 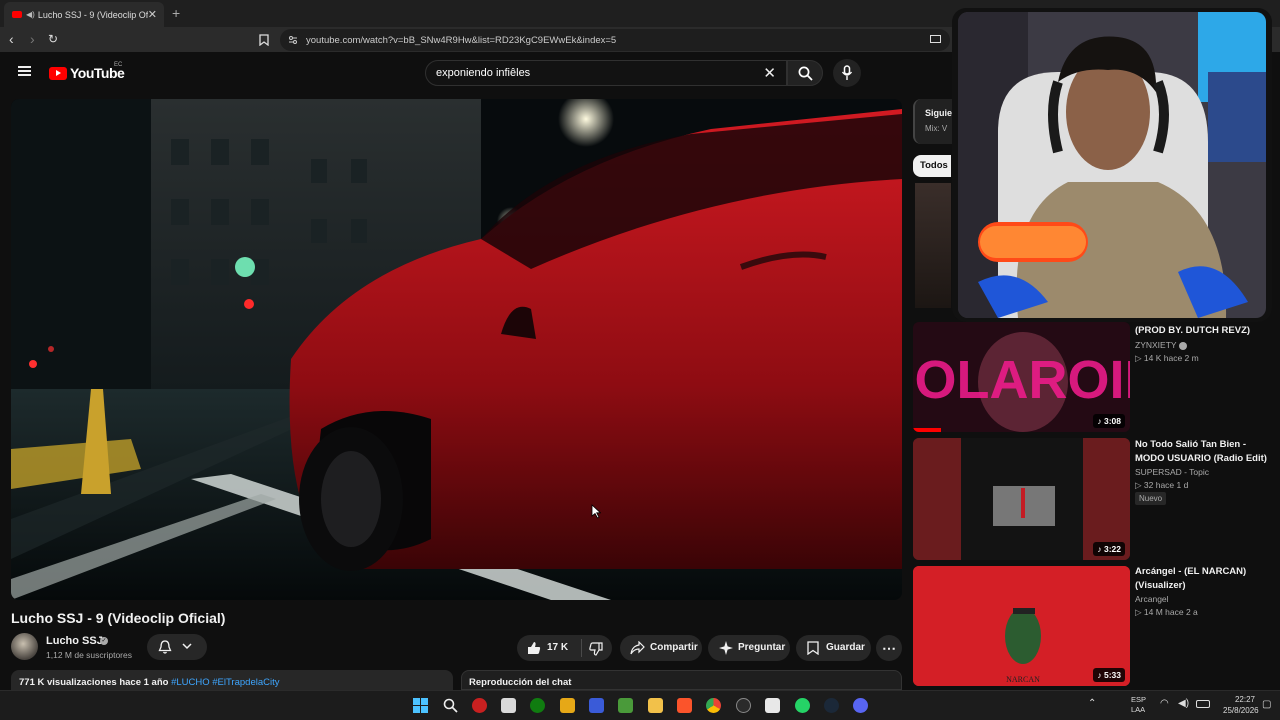 What do you see at coordinates (1138, 709) in the screenshot?
I see `layout-code: LAA` at bounding box center [1138, 709].